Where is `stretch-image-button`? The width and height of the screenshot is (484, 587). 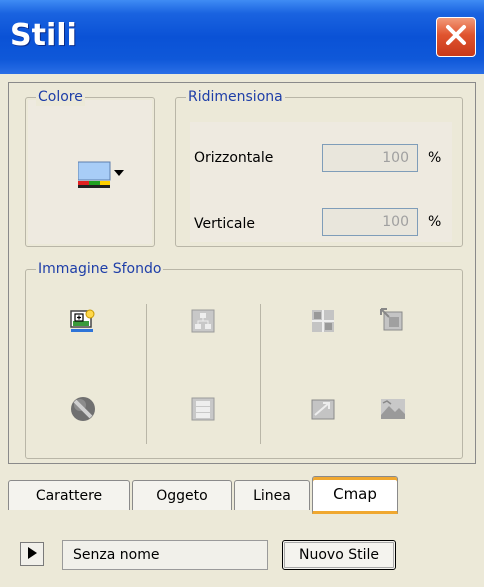 stretch-image-button is located at coordinates (393, 323).